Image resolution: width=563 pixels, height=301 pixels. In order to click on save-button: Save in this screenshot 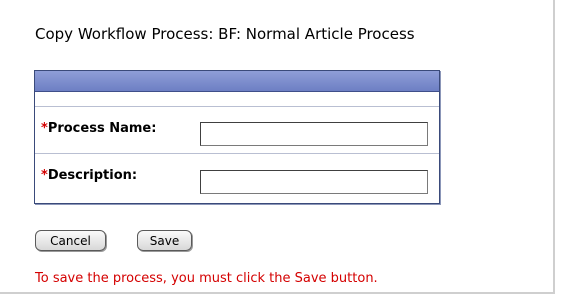, I will do `click(164, 240)`.